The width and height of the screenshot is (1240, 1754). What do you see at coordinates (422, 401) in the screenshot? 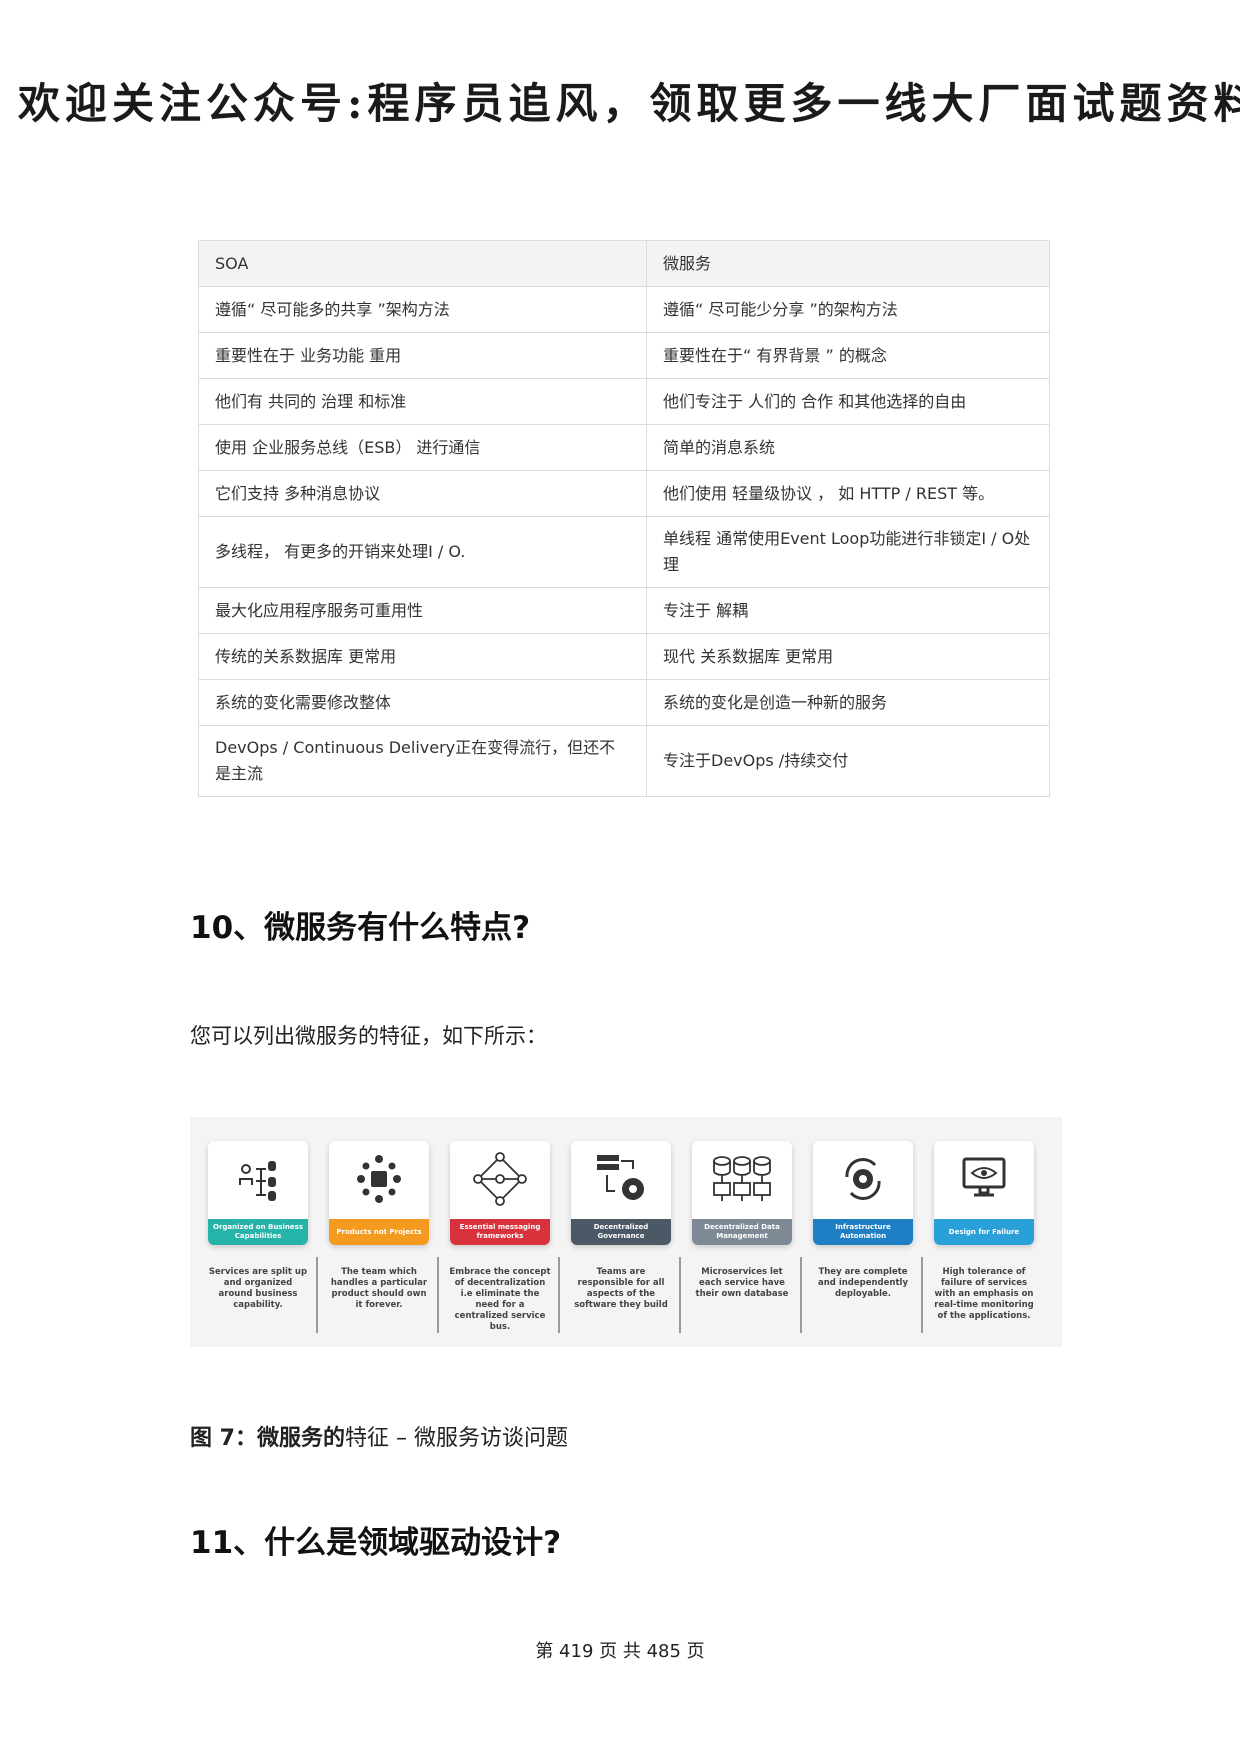
I see `table-cell-soa: 他们有 共同的 治理 和标准` at bounding box center [422, 401].